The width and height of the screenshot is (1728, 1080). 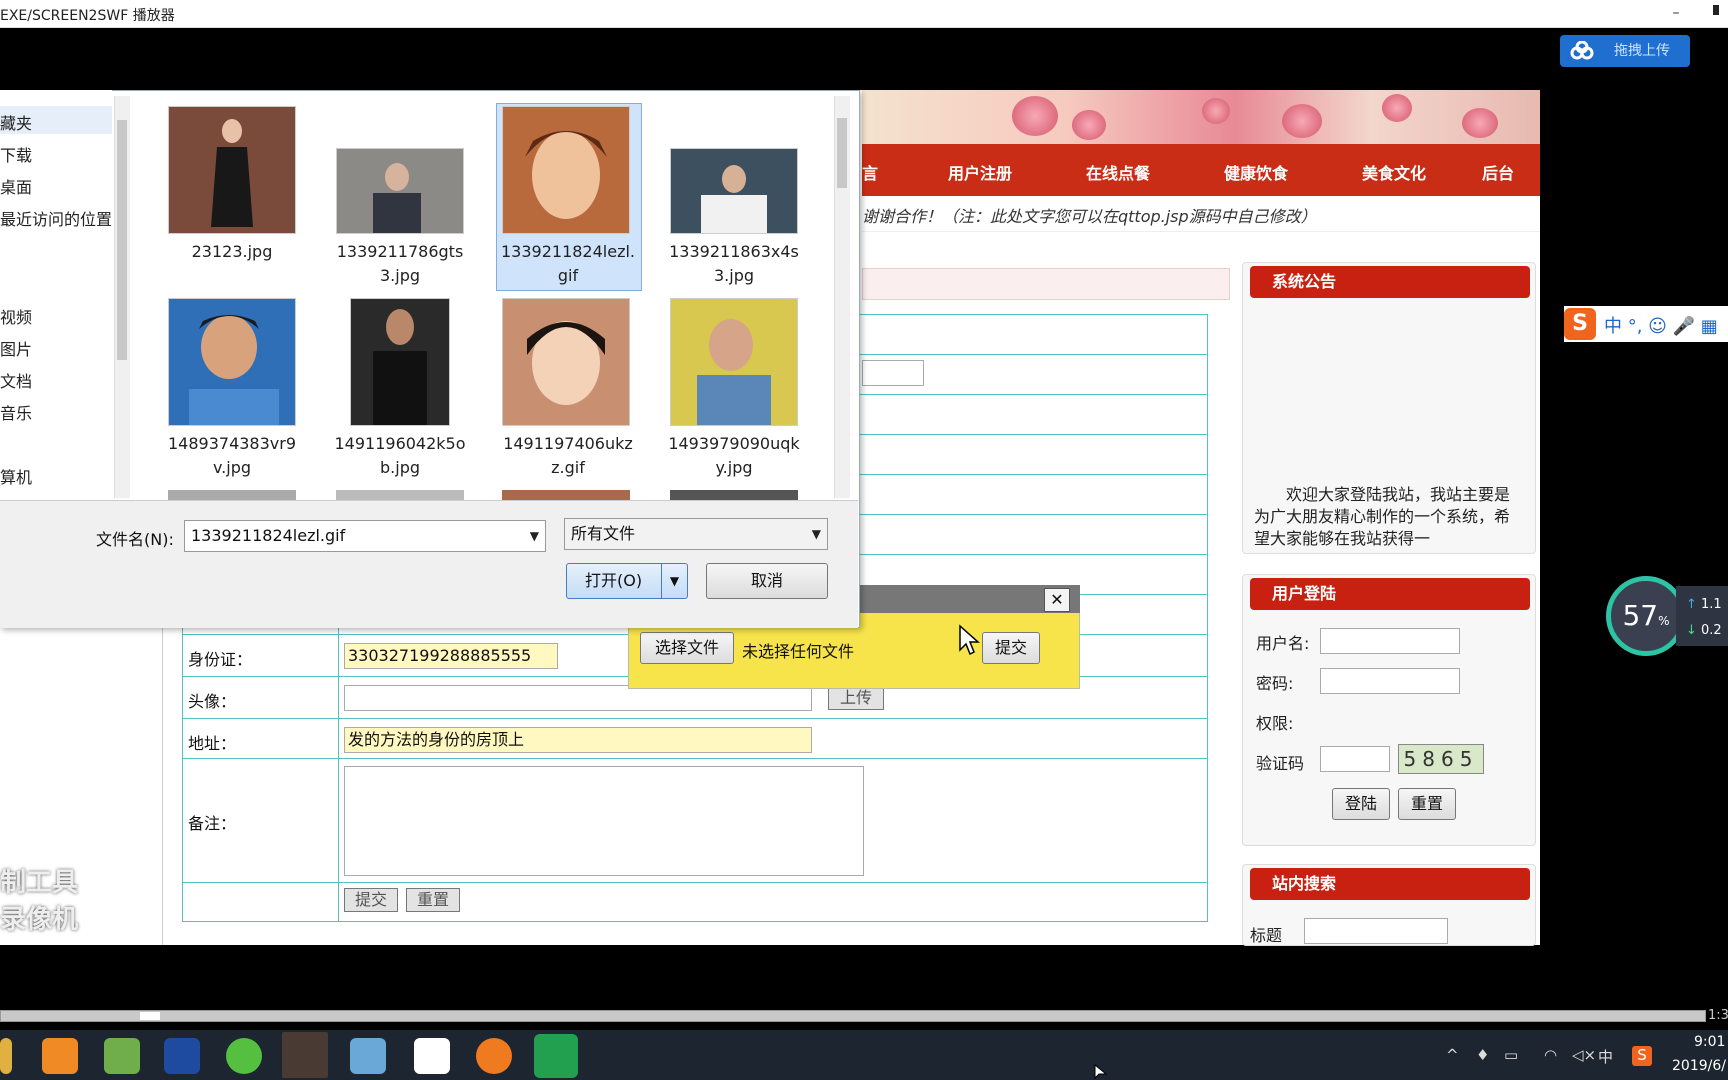 What do you see at coordinates (798, 651) in the screenshot?
I see `no-file-text: 未选择任何文件` at bounding box center [798, 651].